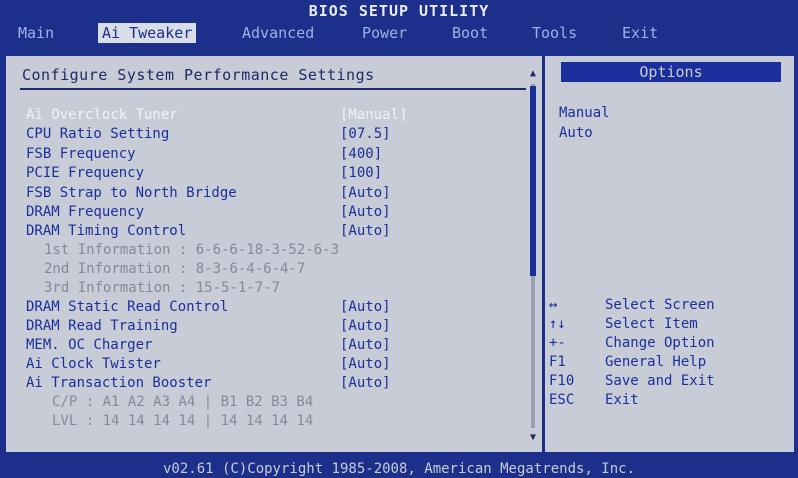 Image resolution: width=798 pixels, height=478 pixels. Describe the element at coordinates (557, 324) in the screenshot. I see `arrows-vertical-icon: ↑↓` at that location.